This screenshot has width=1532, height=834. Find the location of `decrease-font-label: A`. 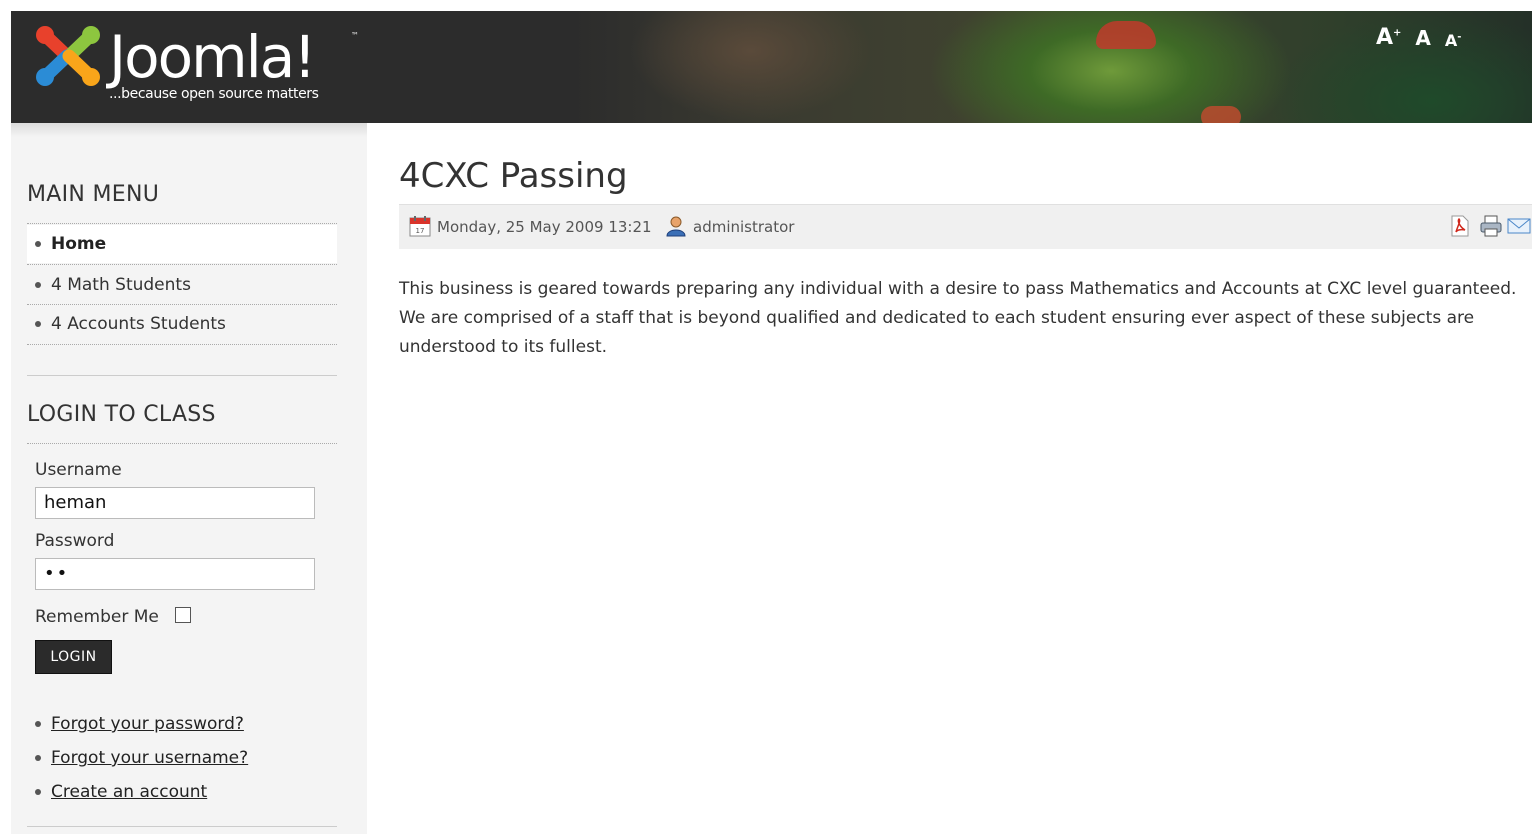

decrease-font-label: A is located at coordinates (1451, 40).